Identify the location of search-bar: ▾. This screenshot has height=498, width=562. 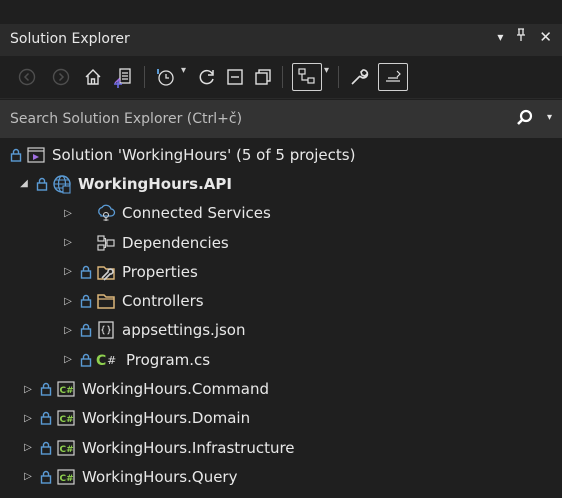
(281, 119).